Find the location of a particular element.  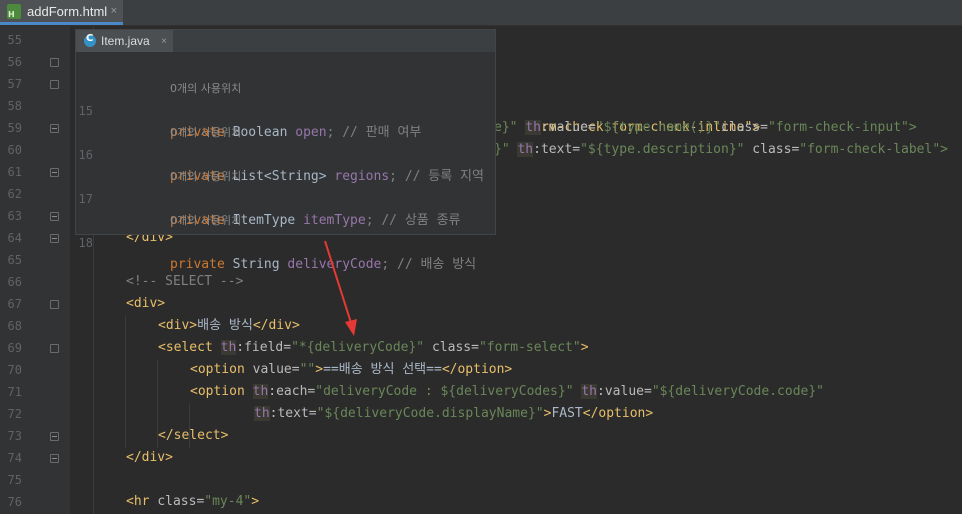

arrow-shaft is located at coordinates (338, 283).